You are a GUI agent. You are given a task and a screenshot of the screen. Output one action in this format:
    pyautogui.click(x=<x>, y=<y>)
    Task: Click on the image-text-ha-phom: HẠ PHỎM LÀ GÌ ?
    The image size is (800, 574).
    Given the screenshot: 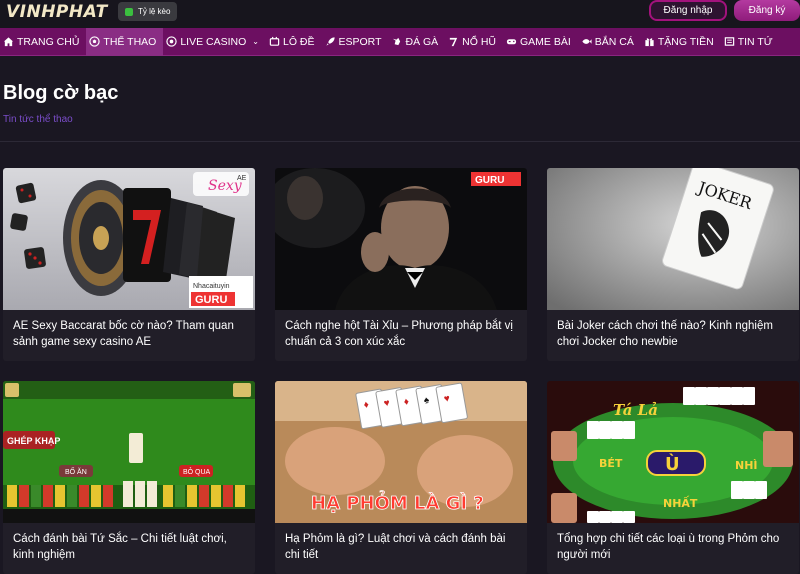 What is the action you would take?
    pyautogui.click(x=397, y=502)
    